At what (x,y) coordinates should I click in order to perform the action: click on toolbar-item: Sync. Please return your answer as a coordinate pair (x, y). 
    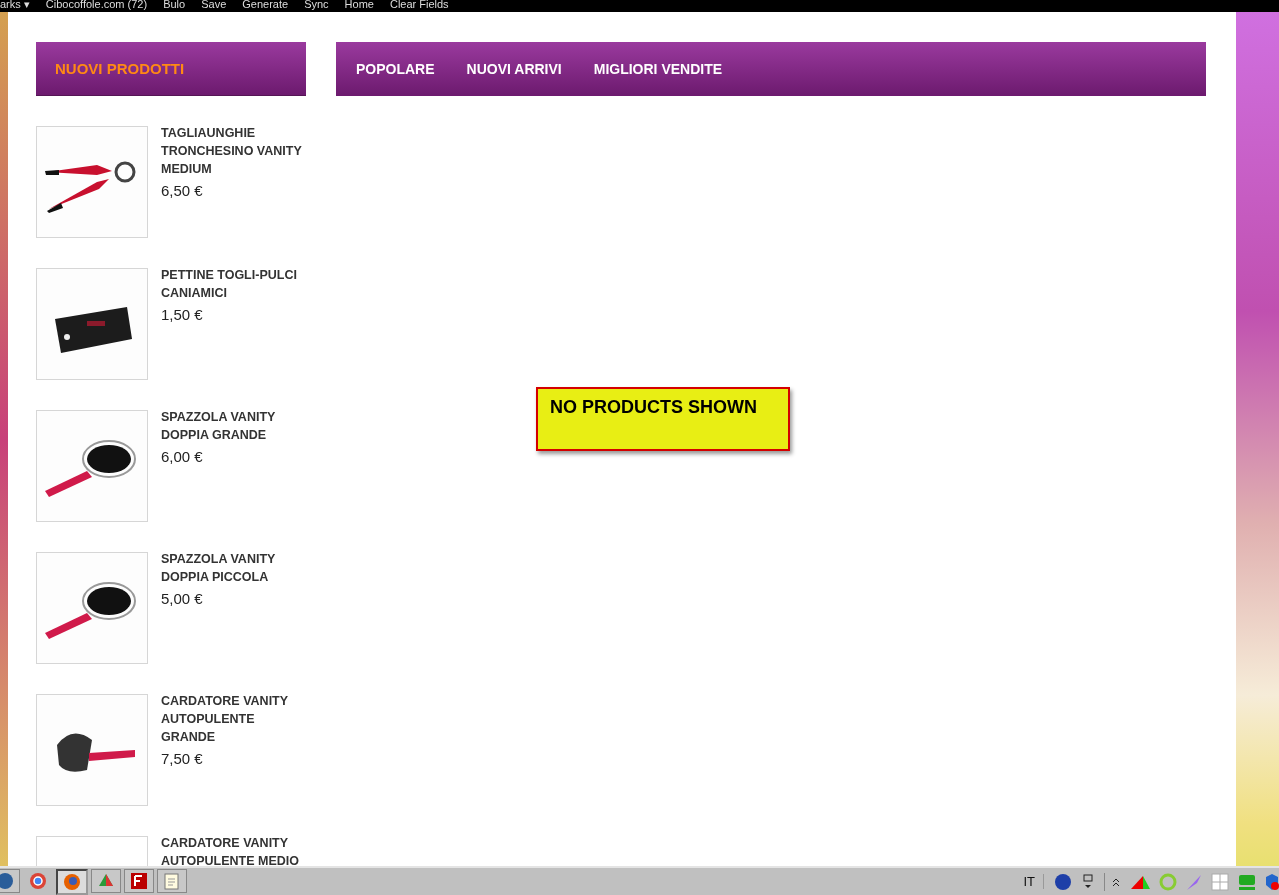
    Looking at the image, I should click on (316, 4).